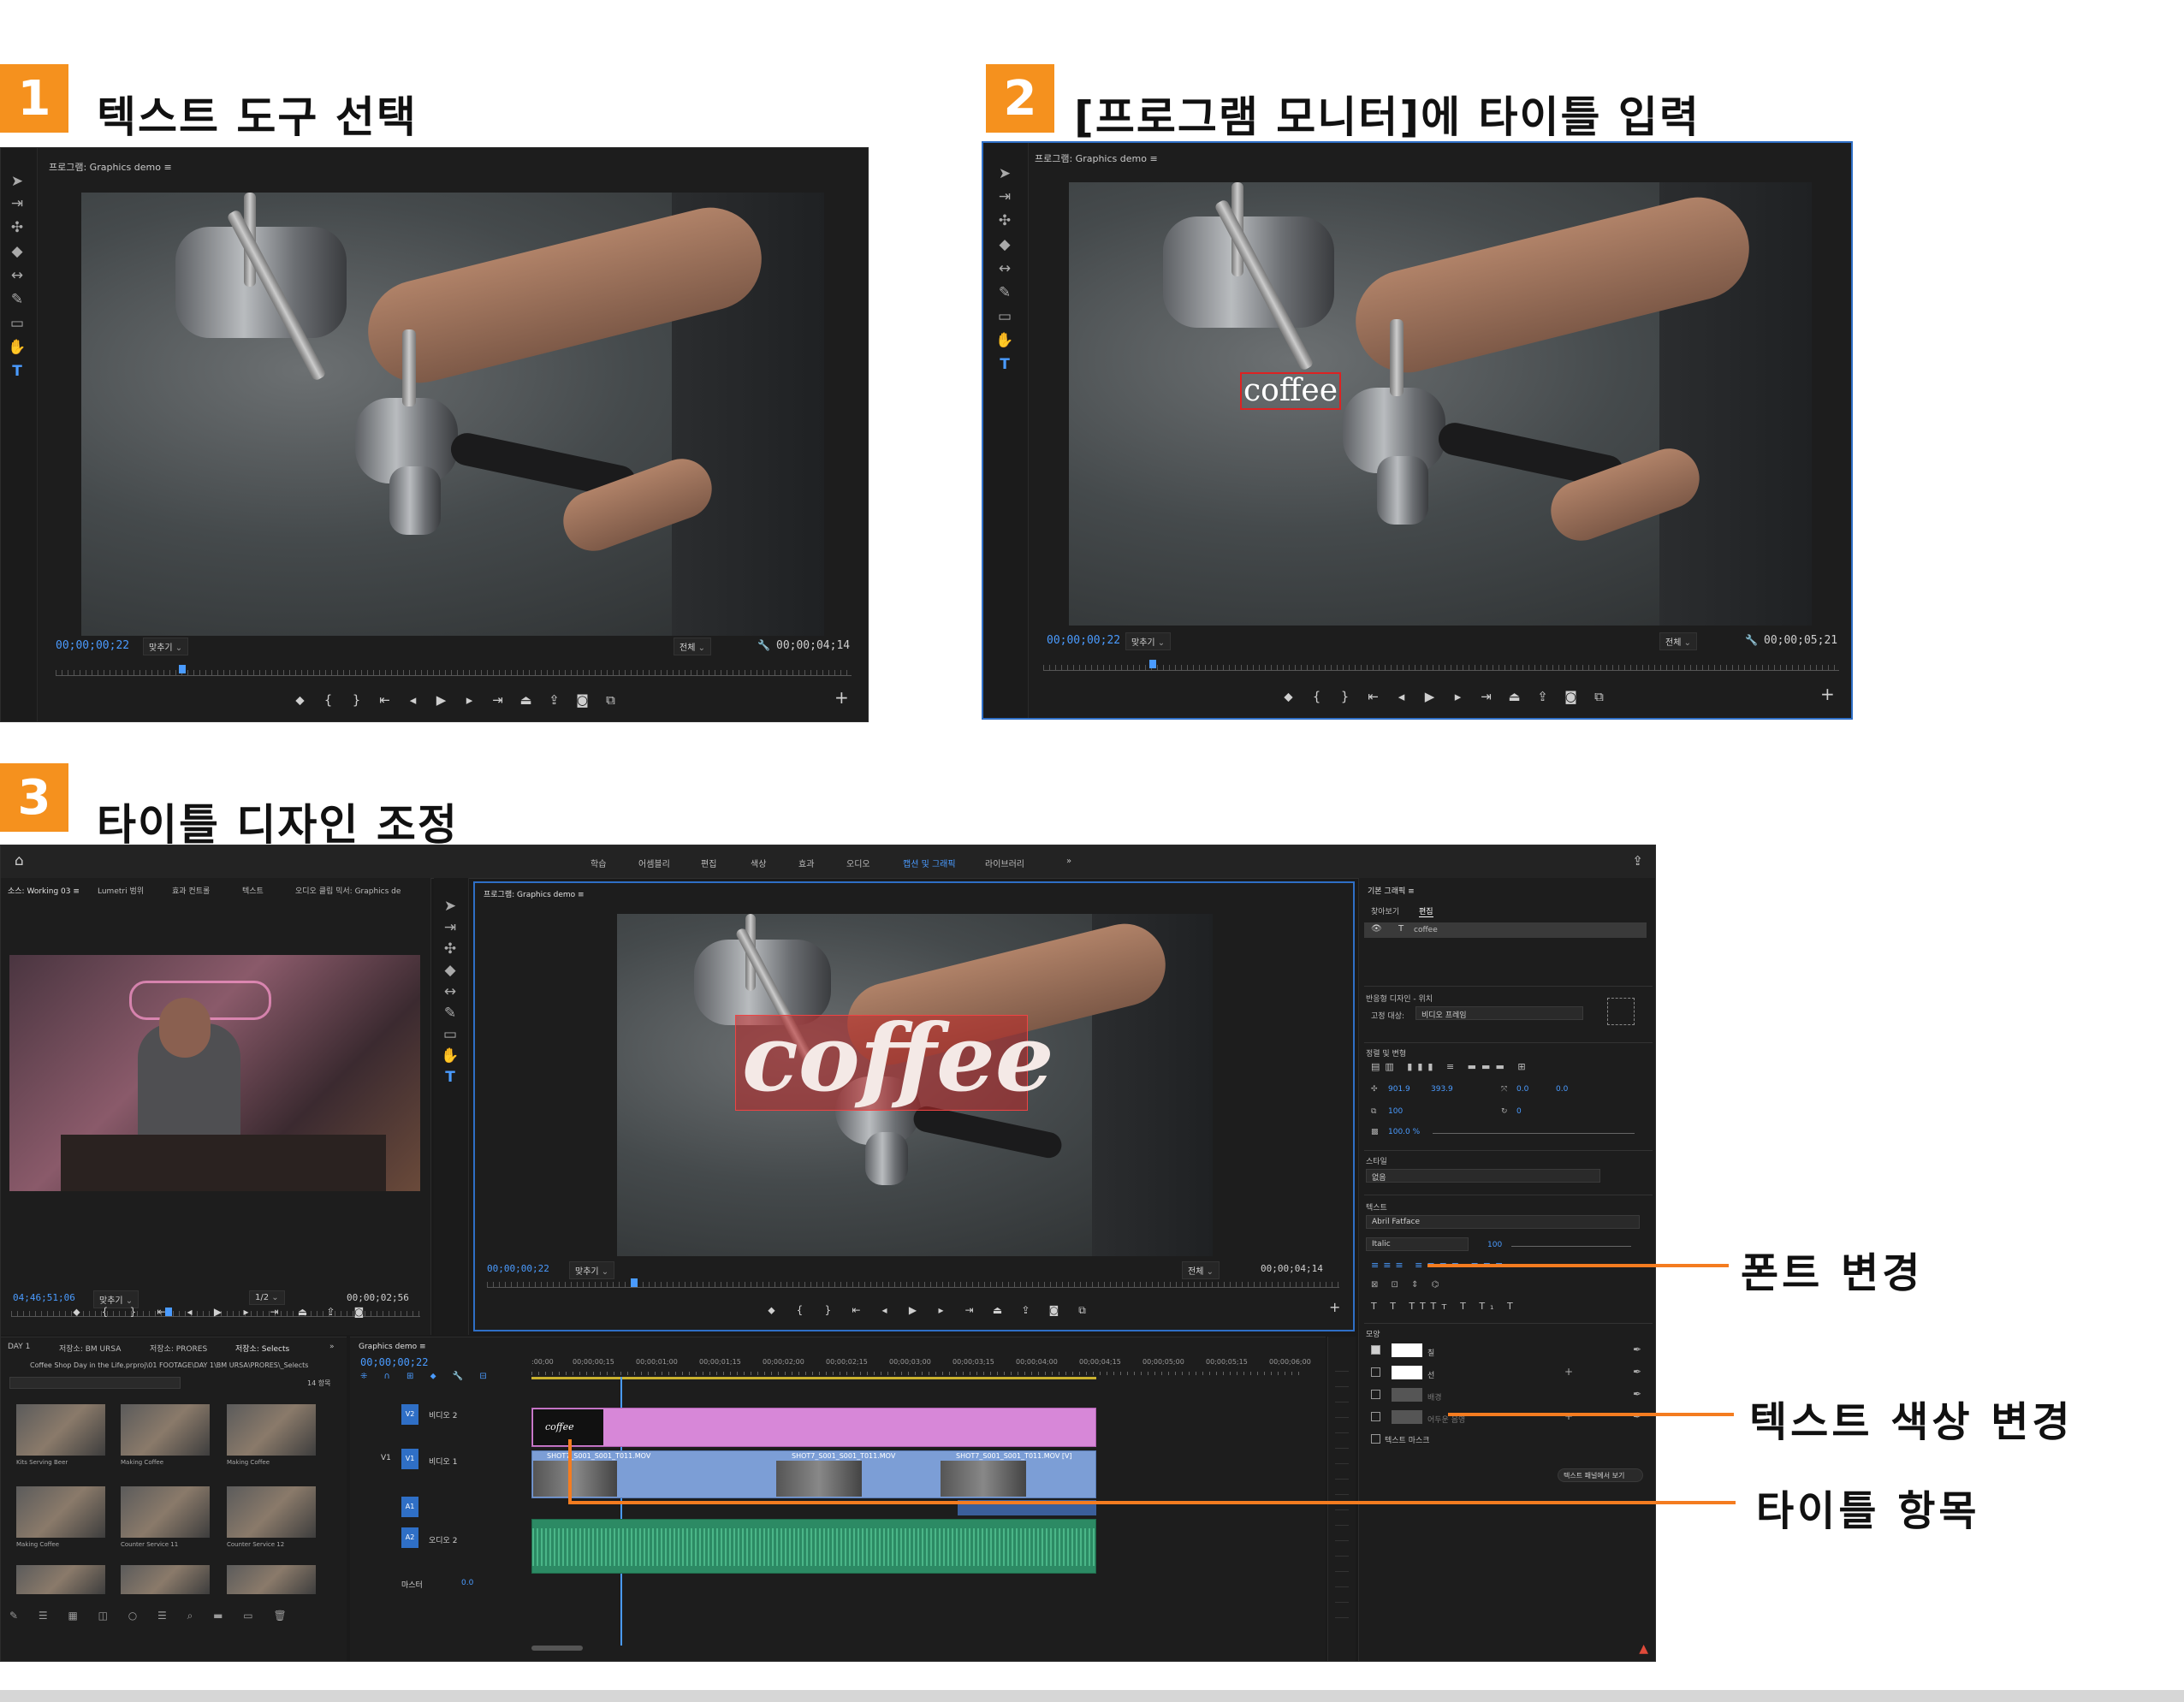 Image resolution: width=2184 pixels, height=1702 pixels. I want to click on pen-tool-icon: ✎, so click(17, 299).